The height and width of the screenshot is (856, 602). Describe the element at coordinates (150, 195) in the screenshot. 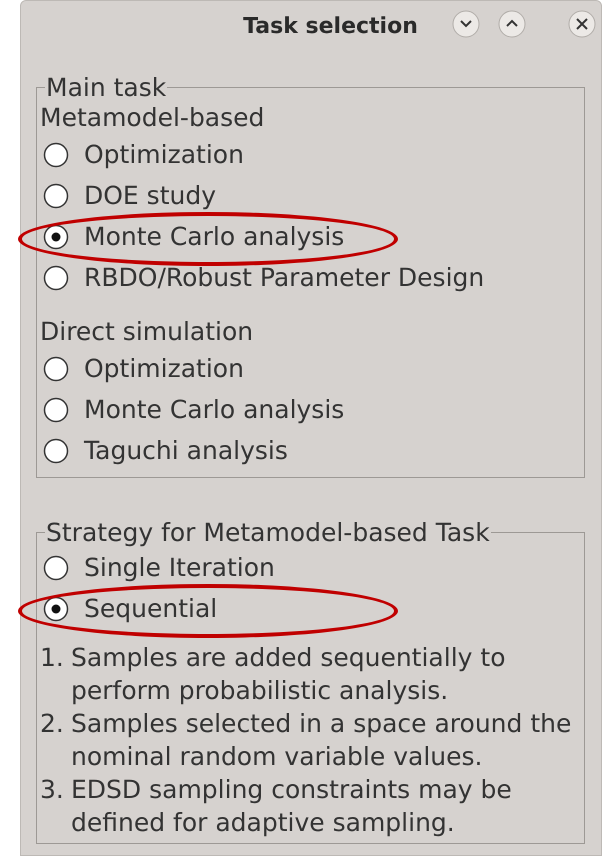

I see `option-label: DOE study` at that location.